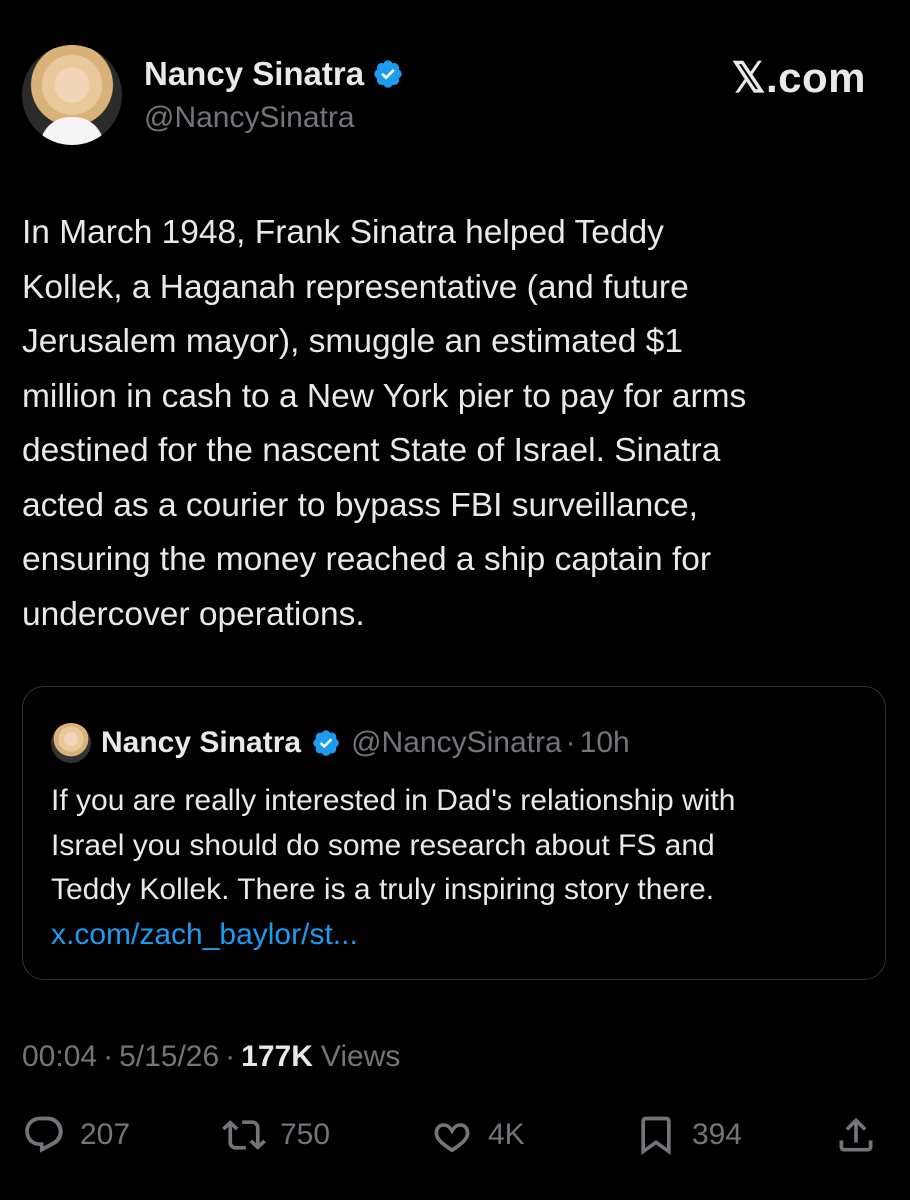 This screenshot has height=1200, width=910. What do you see at coordinates (59, 1057) in the screenshot?
I see `post-time: 00:04` at bounding box center [59, 1057].